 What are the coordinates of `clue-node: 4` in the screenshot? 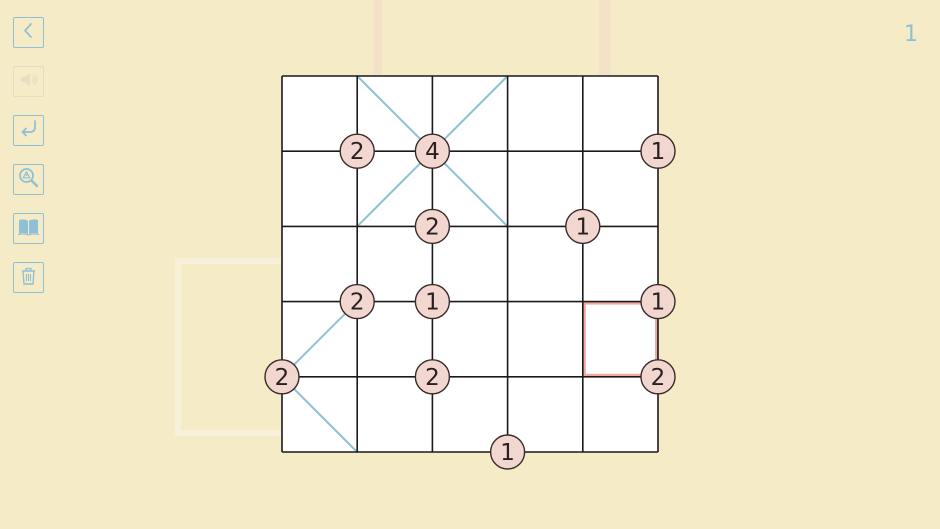 It's located at (432, 151).